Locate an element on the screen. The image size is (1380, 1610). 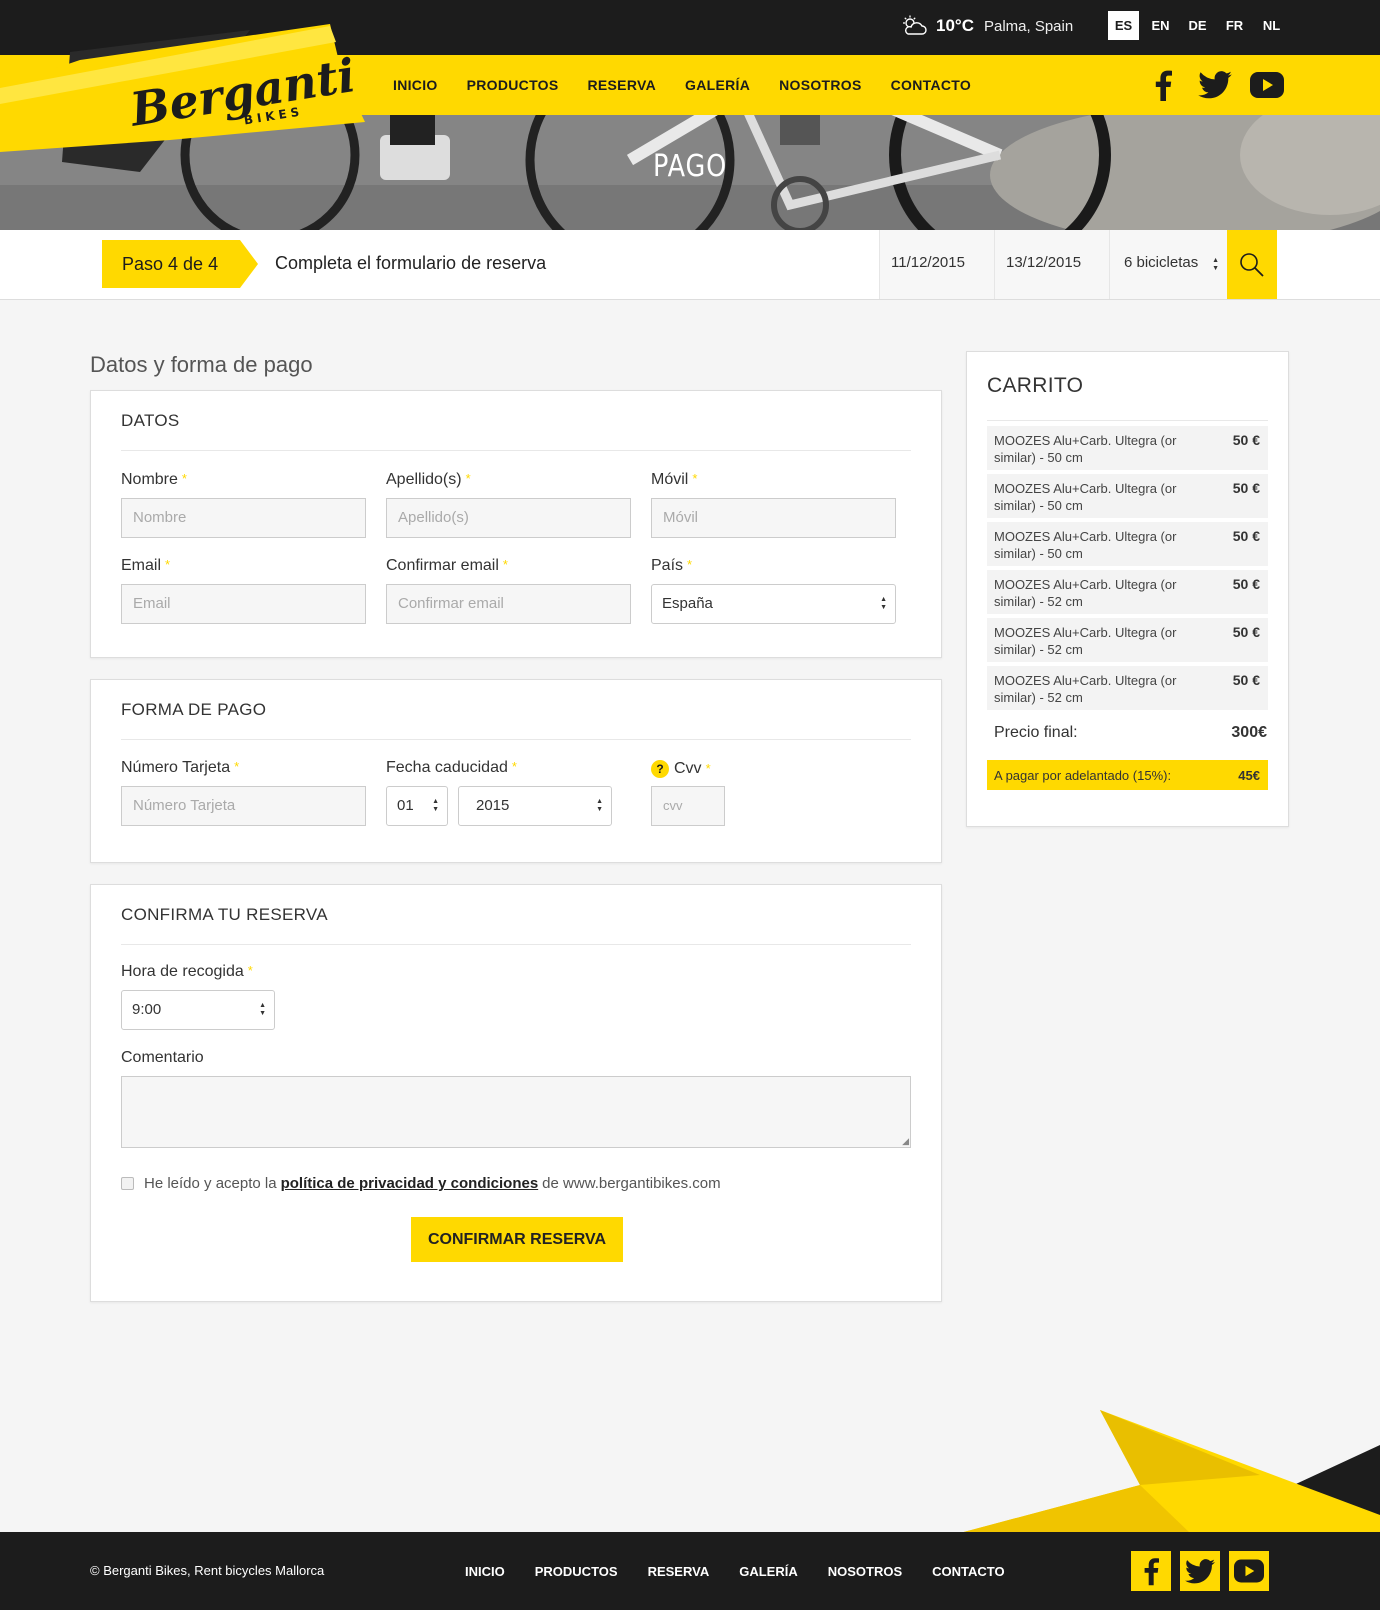
email-group: Email * Email is located at coordinates (243, 590).